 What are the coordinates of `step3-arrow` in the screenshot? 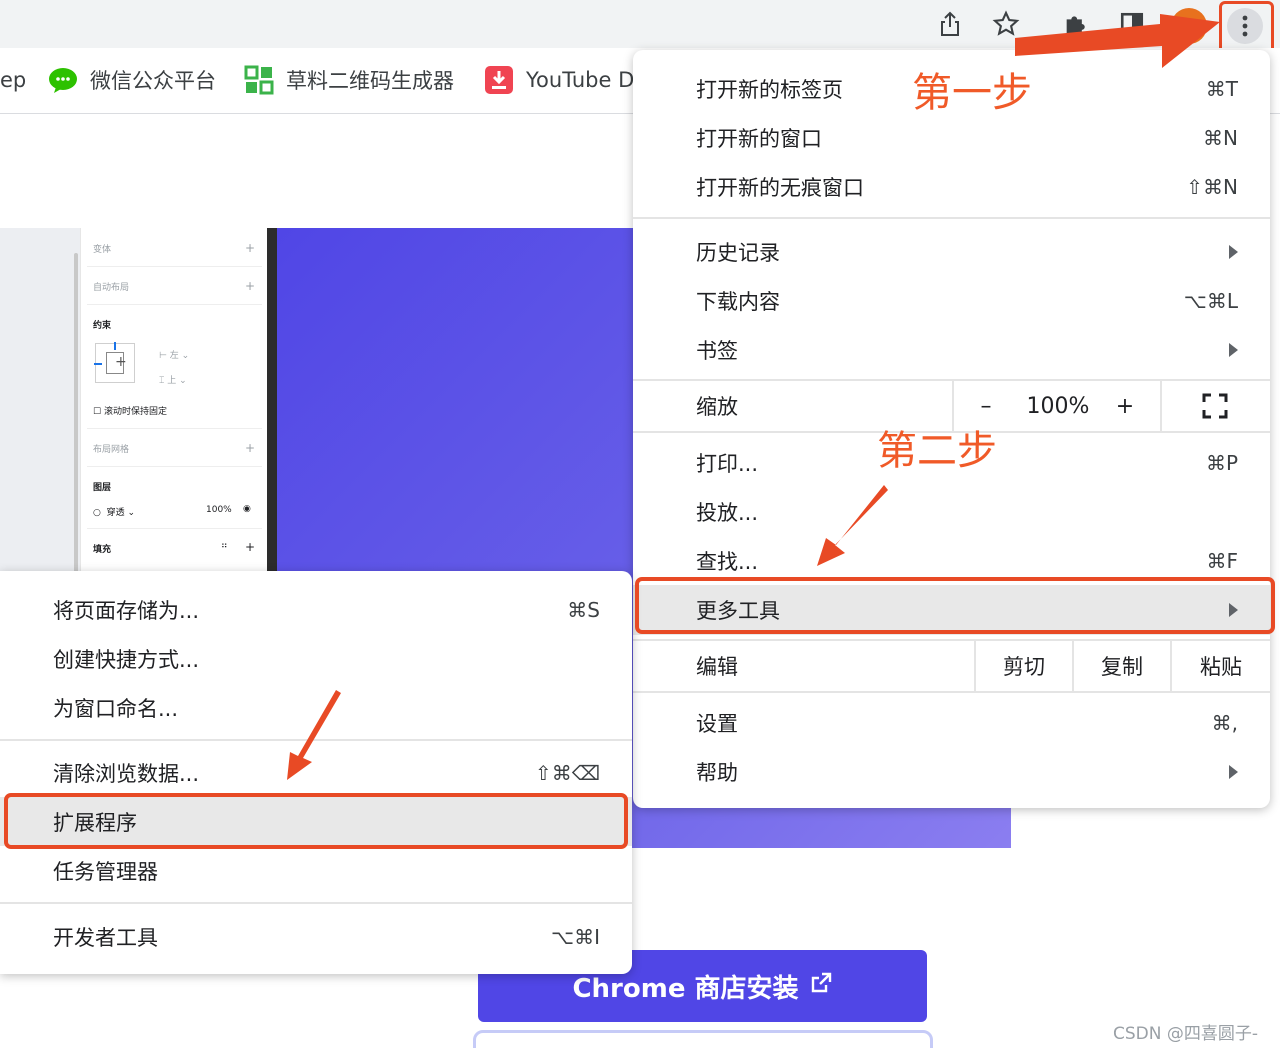 It's located at (314, 735).